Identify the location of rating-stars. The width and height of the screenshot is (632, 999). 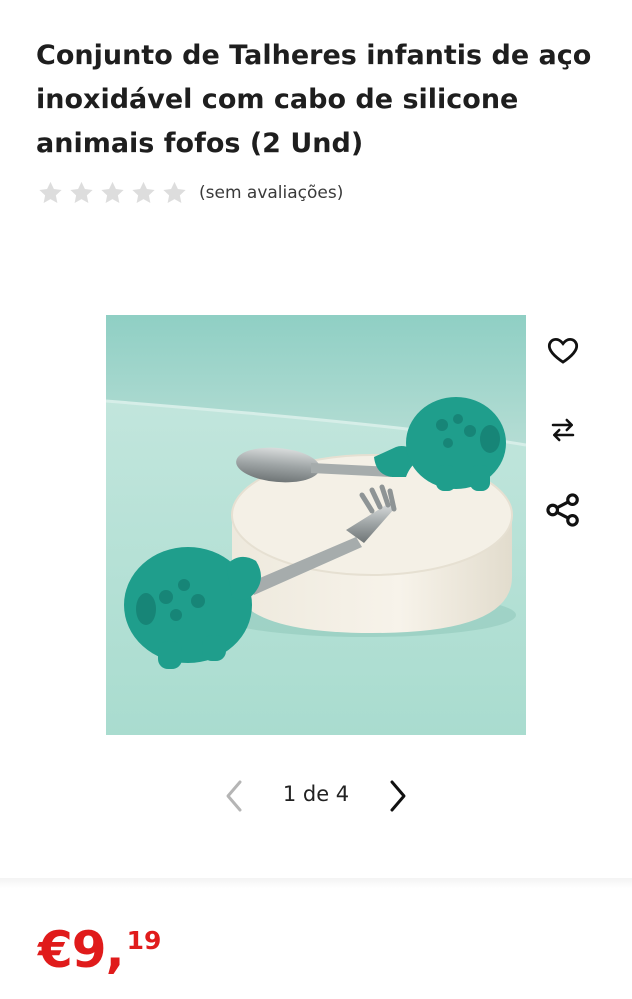
(112, 193).